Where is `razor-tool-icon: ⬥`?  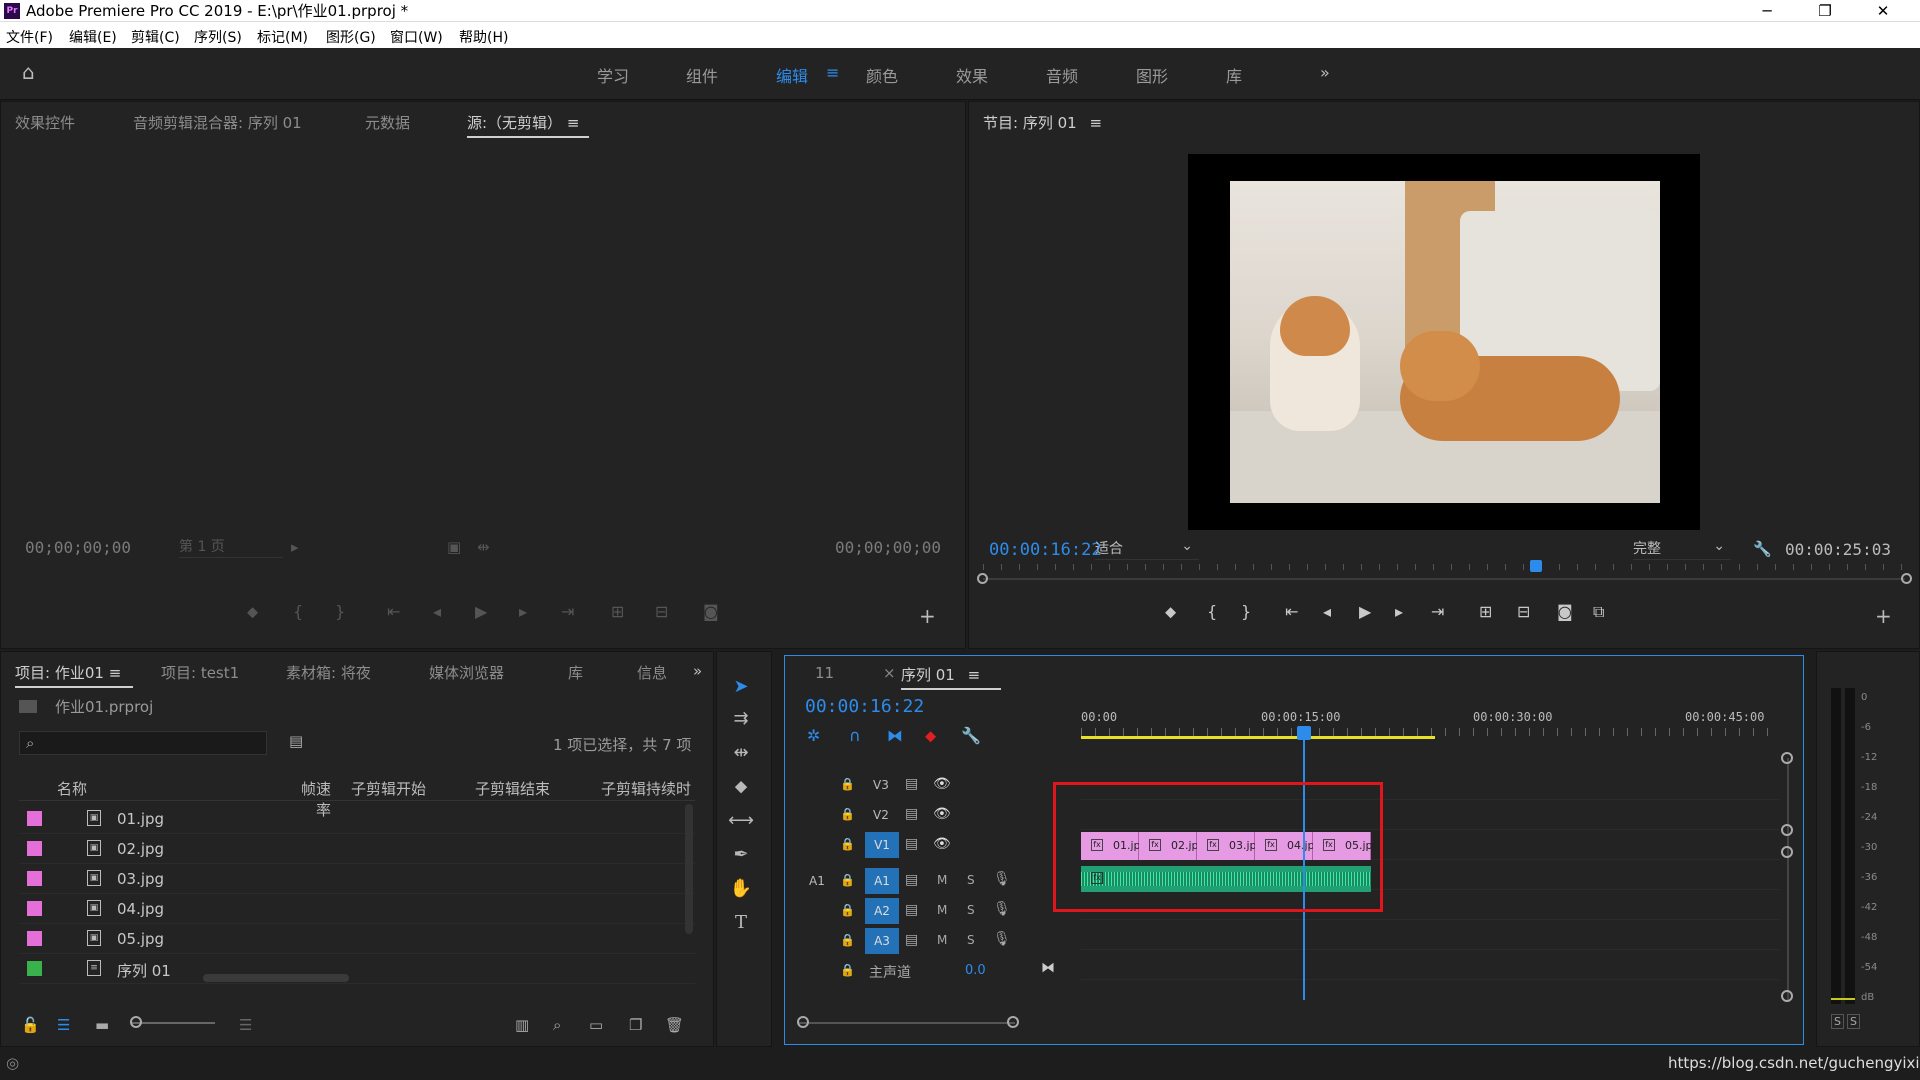 razor-tool-icon: ⬥ is located at coordinates (741, 787).